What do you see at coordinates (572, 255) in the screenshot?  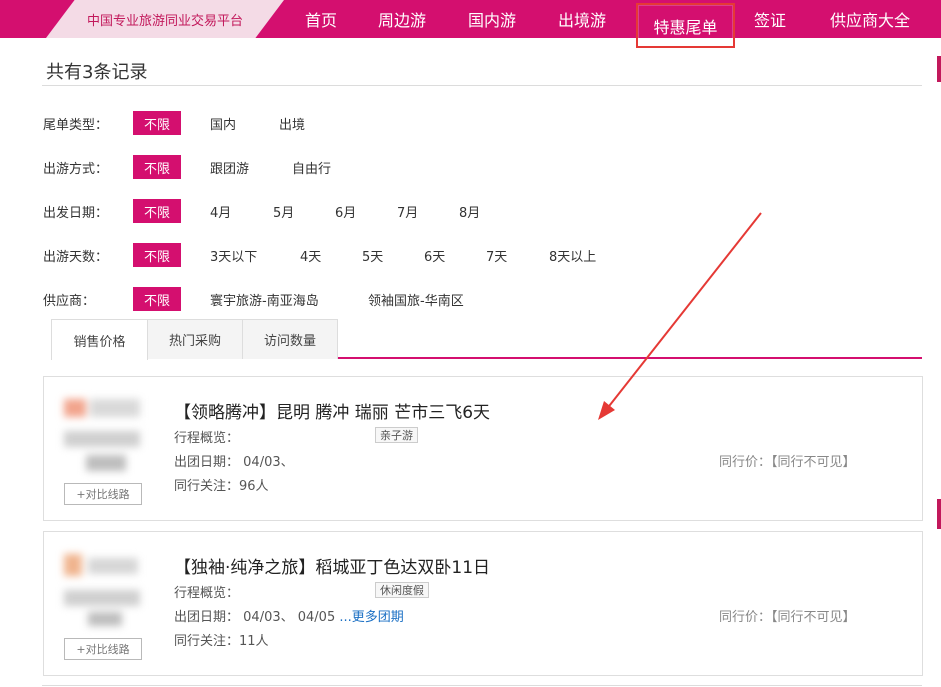 I see `filter-option-days: 8天以上` at bounding box center [572, 255].